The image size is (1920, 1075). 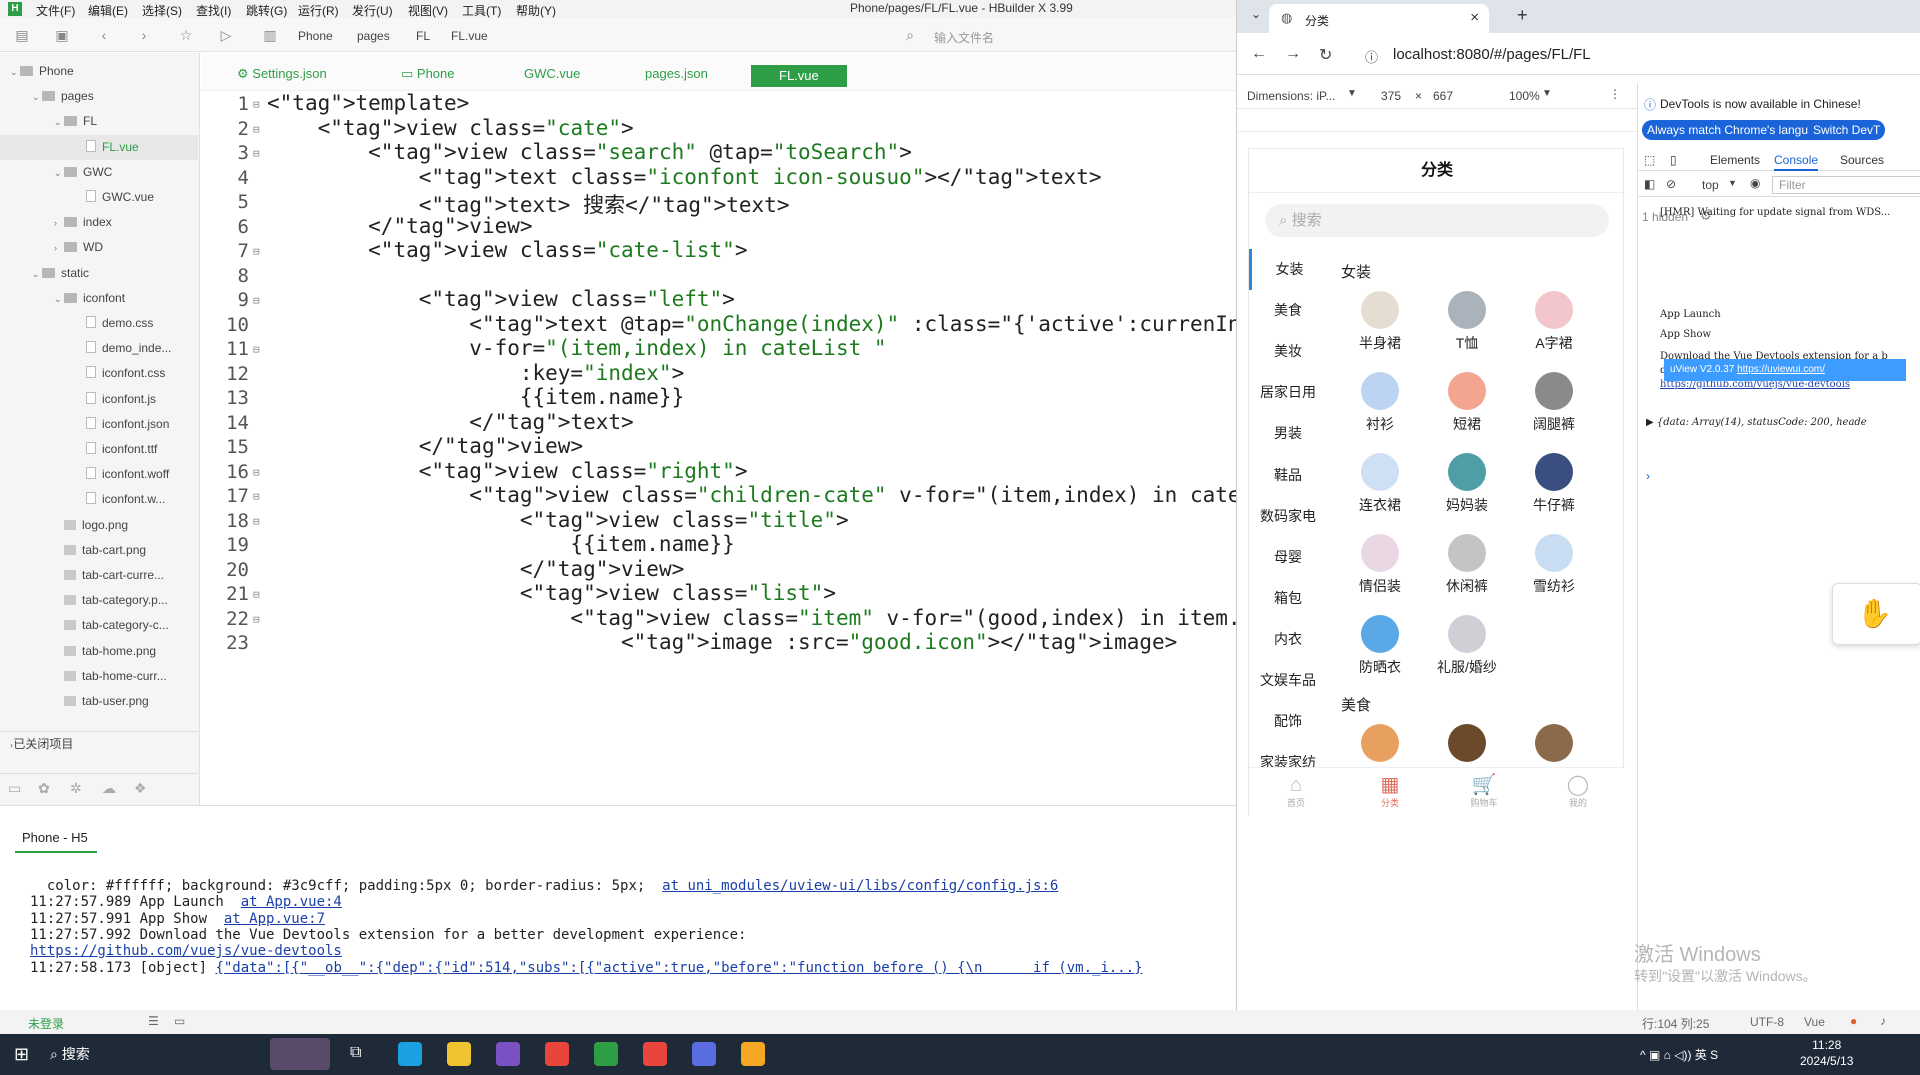 What do you see at coordinates (606, 1054) in the screenshot?
I see `hbuilder-icon` at bounding box center [606, 1054].